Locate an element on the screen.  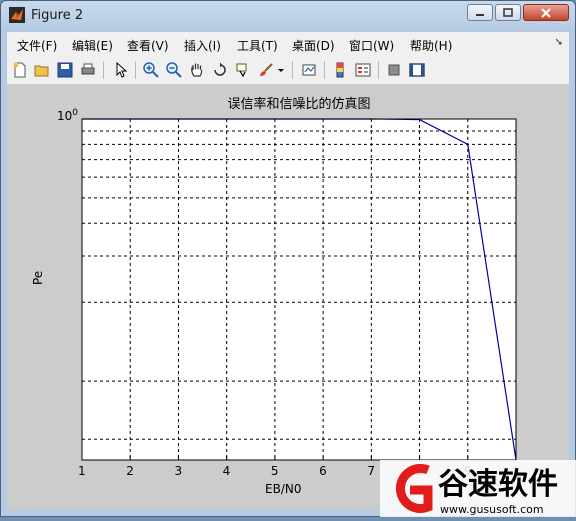
matlab-logo-icon is located at coordinates (17, 15).